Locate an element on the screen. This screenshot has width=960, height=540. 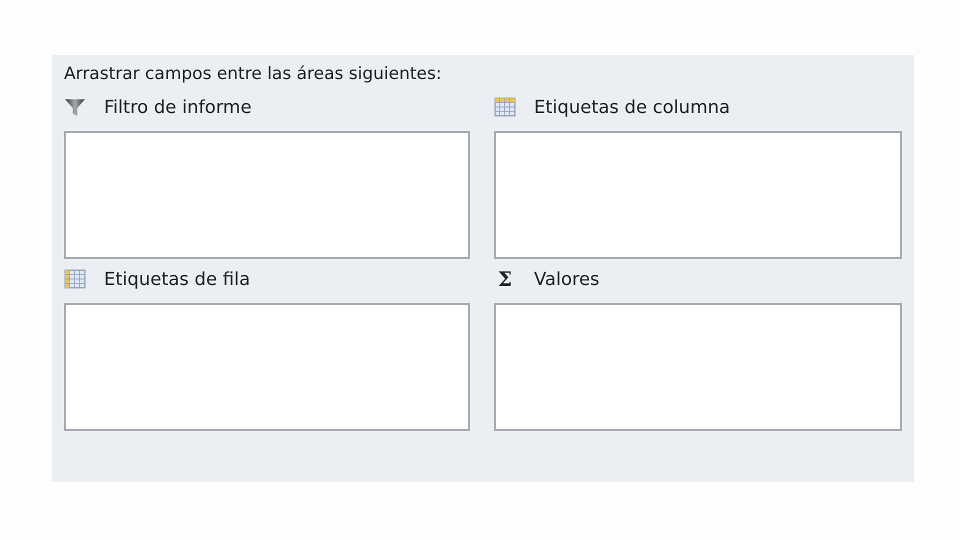
area-label: Etiquetas de fila is located at coordinates (177, 279).